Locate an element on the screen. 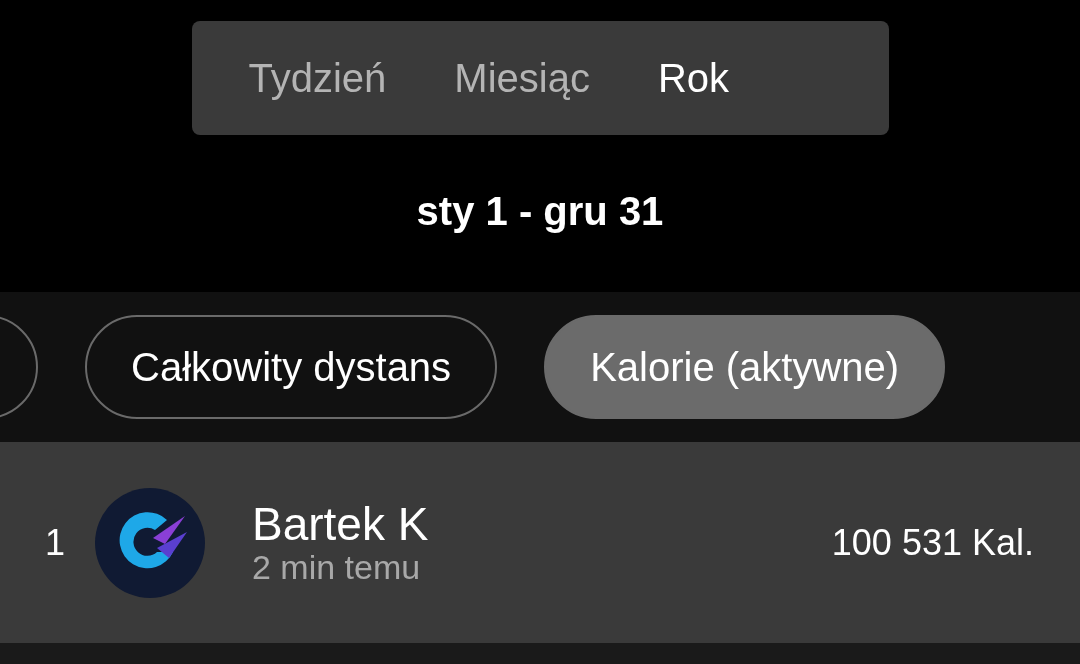 Image resolution: width=1080 pixels, height=664 pixels. date-range: sty 1 - gru 31 is located at coordinates (540, 211).